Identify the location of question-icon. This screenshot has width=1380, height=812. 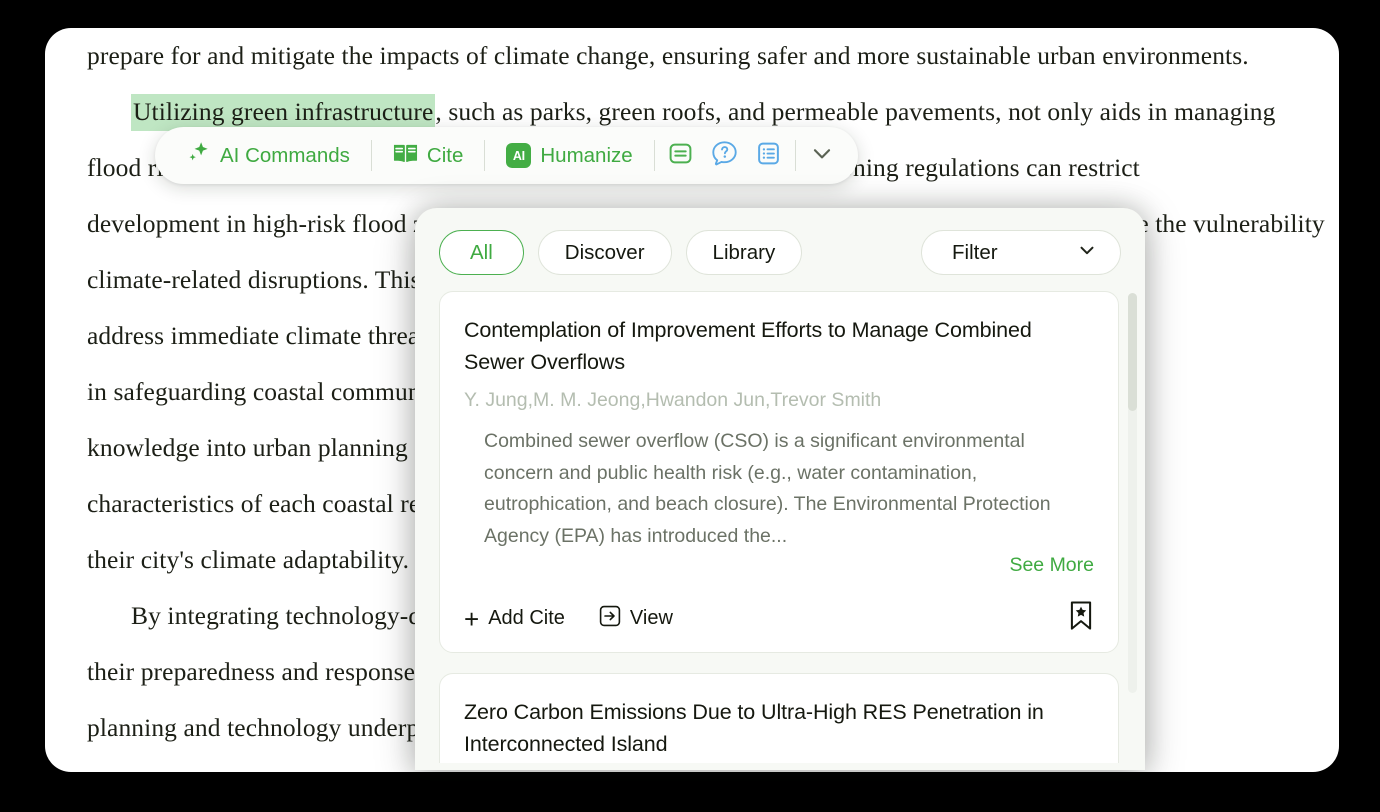
(724, 156).